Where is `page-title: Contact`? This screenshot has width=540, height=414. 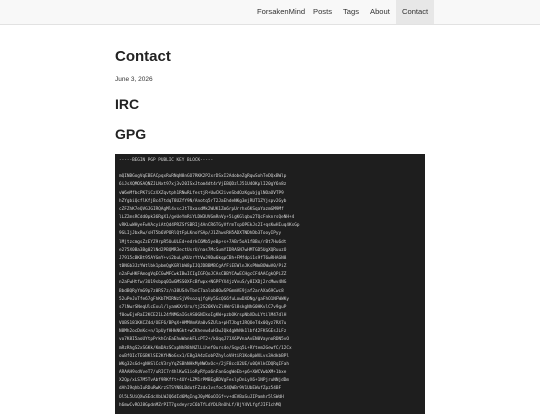 page-title: Contact is located at coordinates (143, 56).